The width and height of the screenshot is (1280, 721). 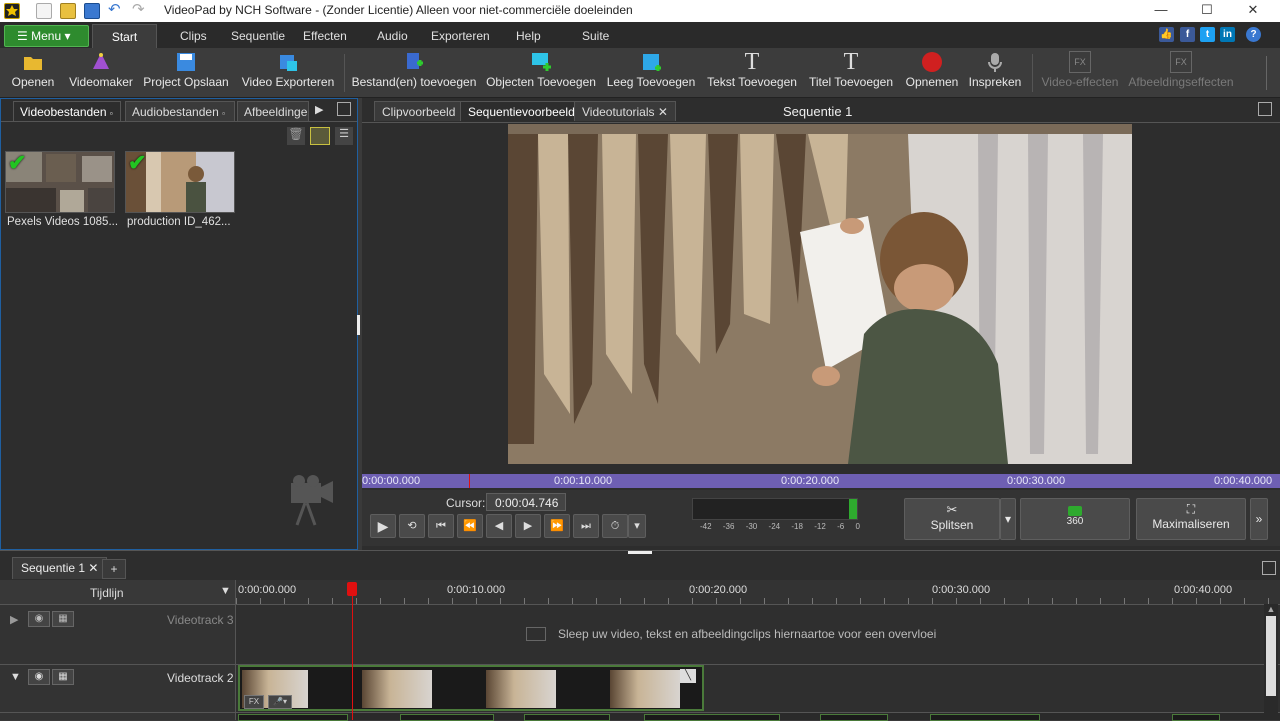 I want to click on tab-clips: Clips, so click(x=193, y=36).